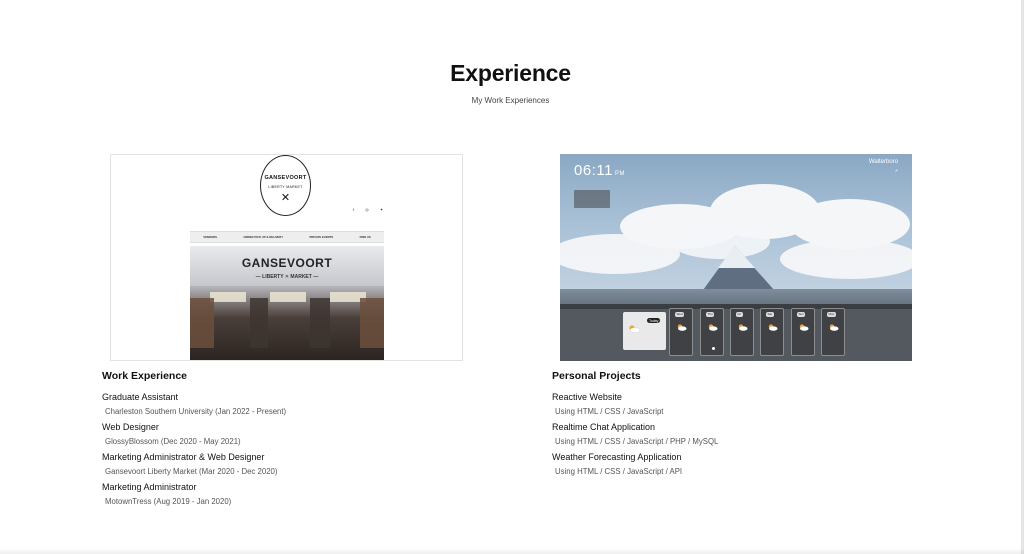 The image size is (1024, 554). I want to click on project-detail: Using HTML / CSS / JavaScript / API, so click(619, 471).